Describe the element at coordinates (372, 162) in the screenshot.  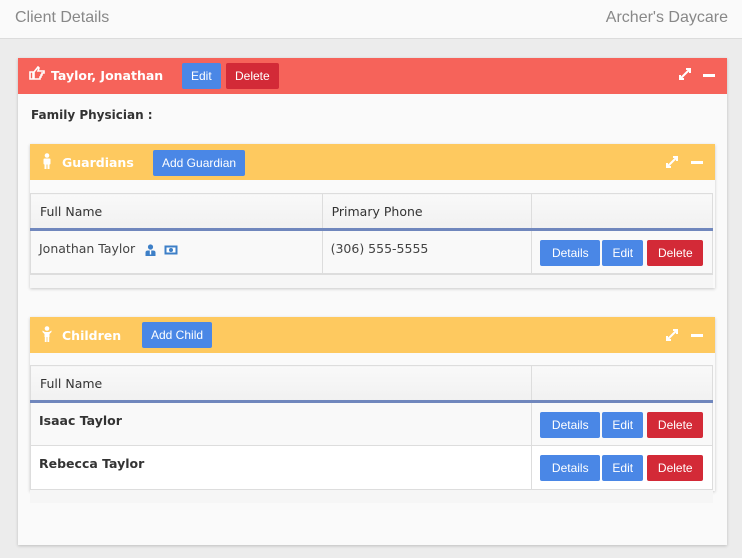
I see `guardians-header: Guardians Add Guardian` at that location.